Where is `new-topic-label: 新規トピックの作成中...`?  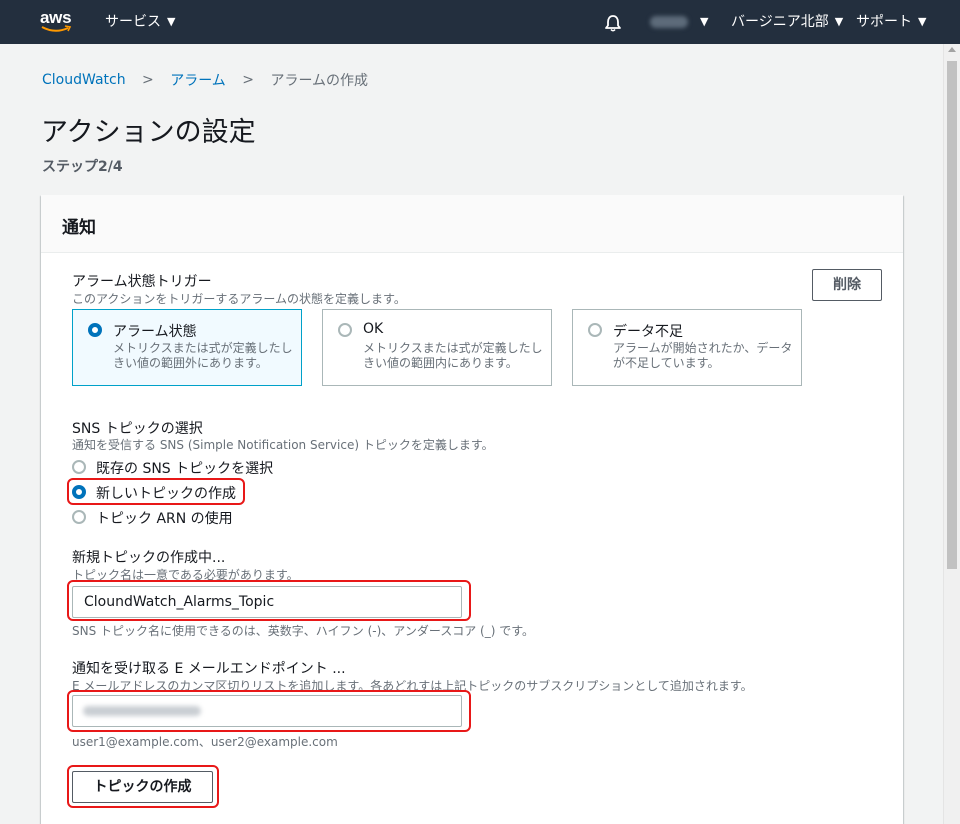
new-topic-label: 新規トピックの作成中... is located at coordinates (149, 558).